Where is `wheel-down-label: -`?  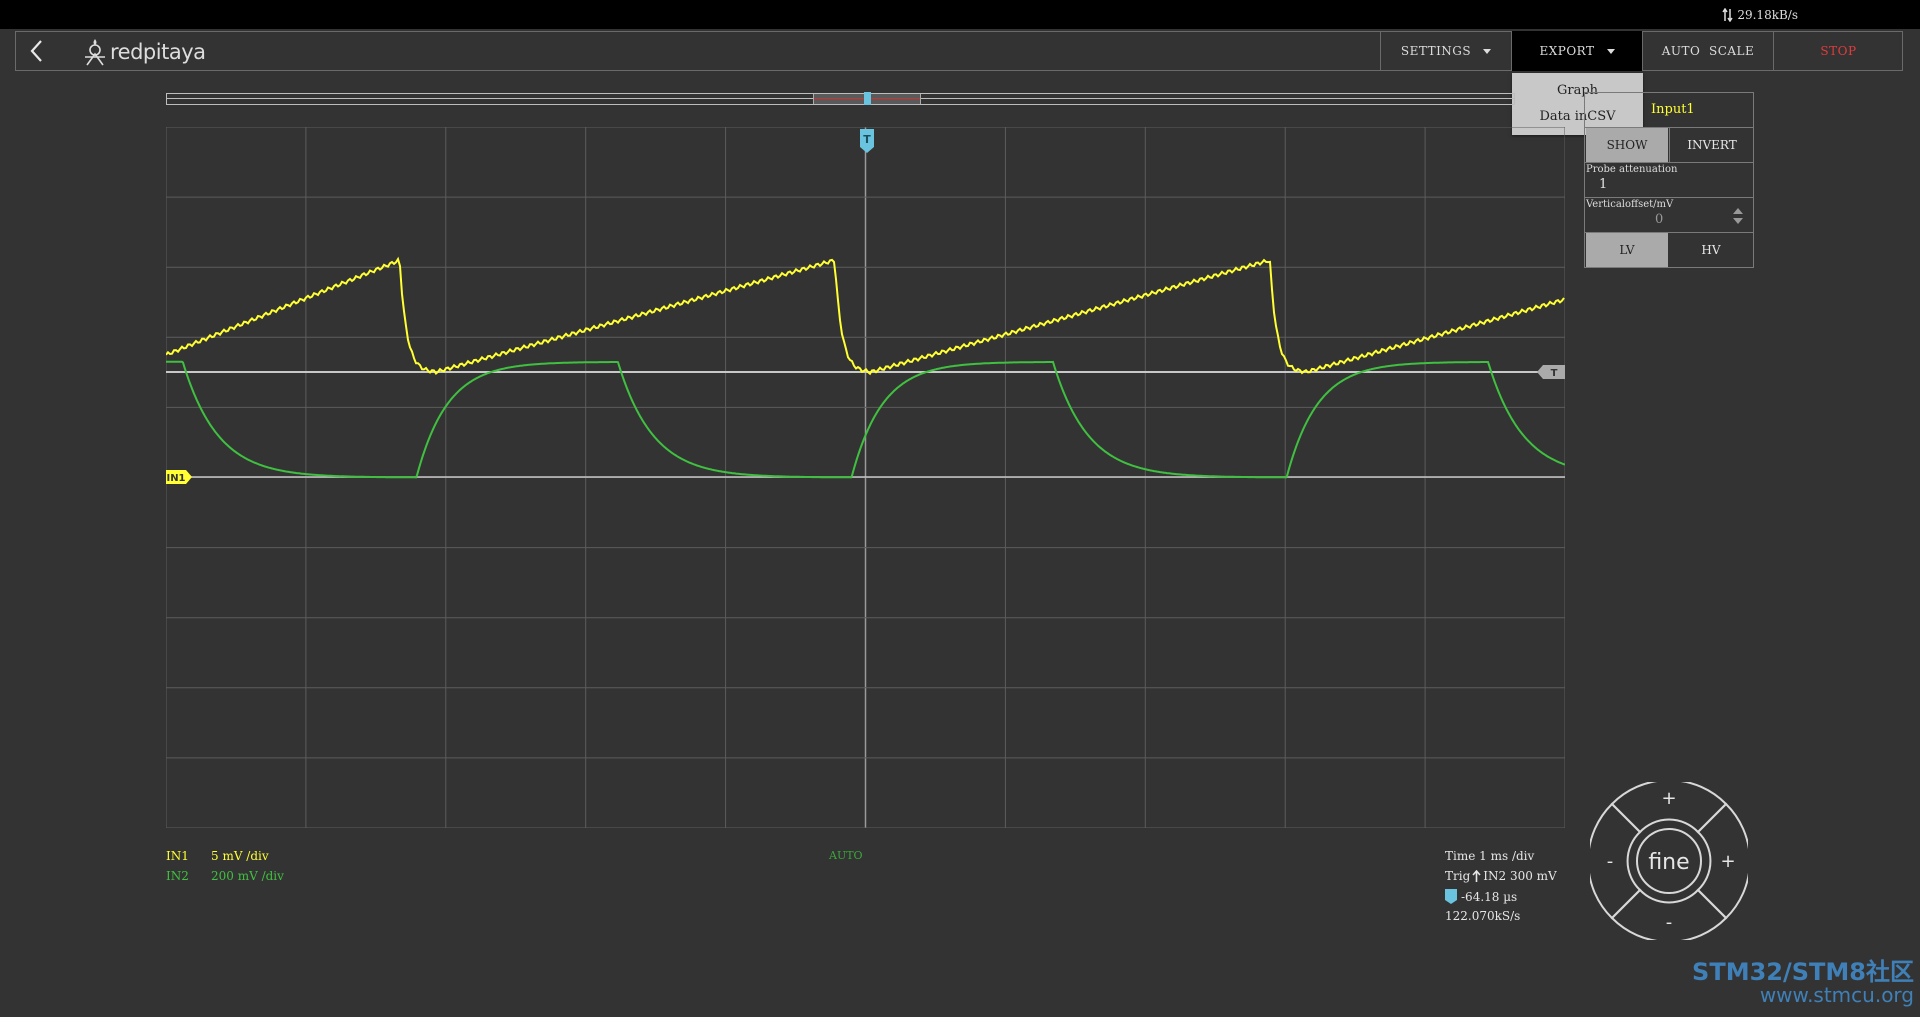 wheel-down-label: - is located at coordinates (1669, 922).